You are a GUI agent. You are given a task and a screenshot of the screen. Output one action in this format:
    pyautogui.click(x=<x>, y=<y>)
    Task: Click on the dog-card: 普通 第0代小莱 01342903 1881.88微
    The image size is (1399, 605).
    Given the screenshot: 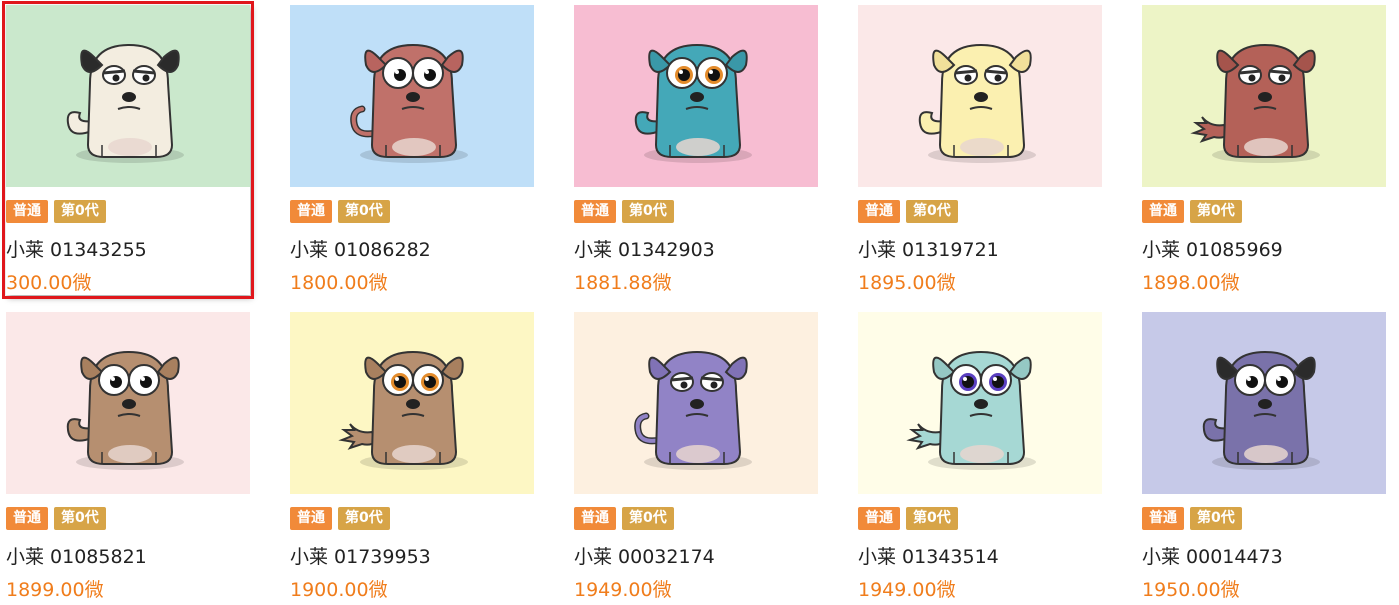 What is the action you would take?
    pyautogui.click(x=696, y=150)
    